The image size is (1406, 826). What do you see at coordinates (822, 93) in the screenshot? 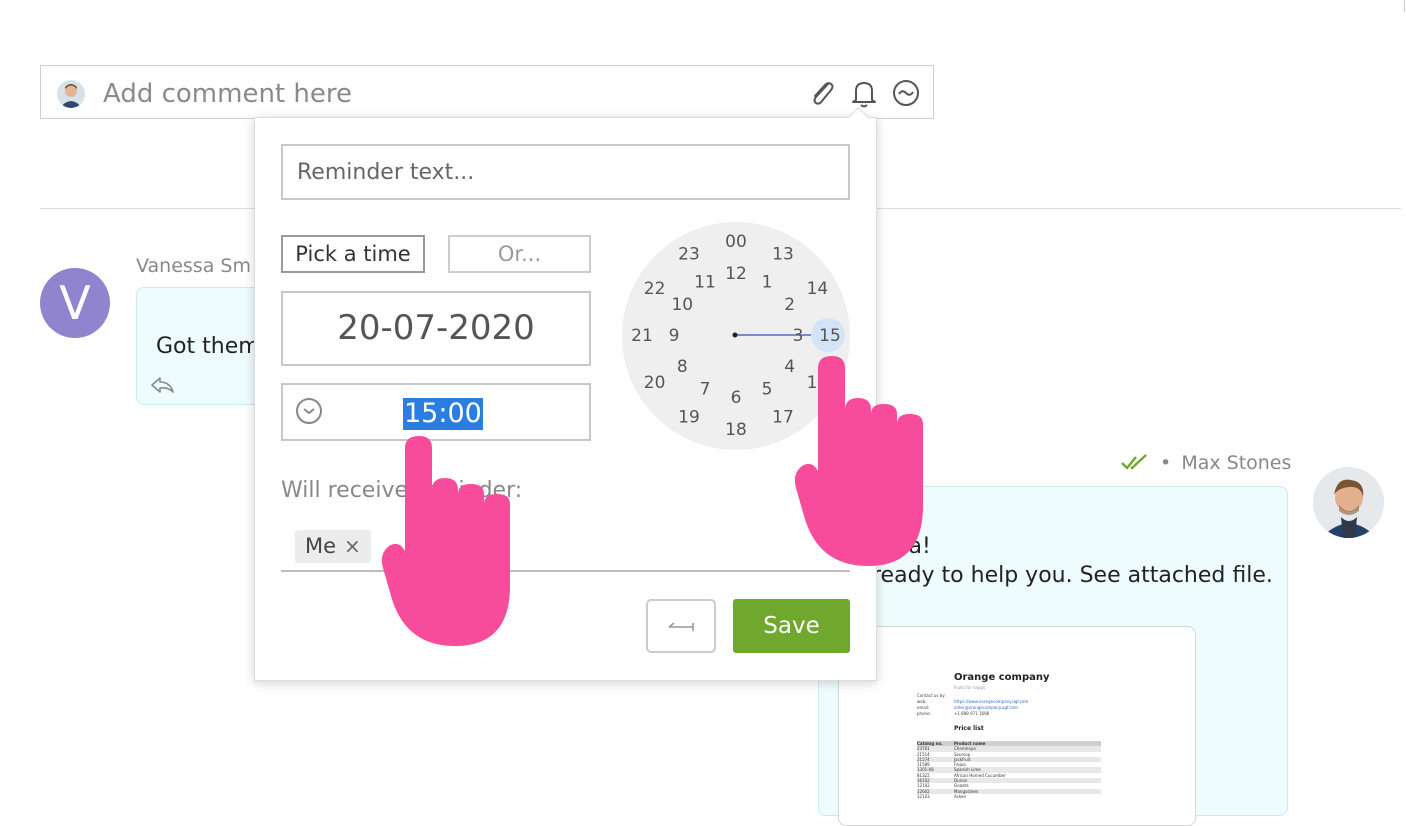
I see `paperclip-icon` at bounding box center [822, 93].